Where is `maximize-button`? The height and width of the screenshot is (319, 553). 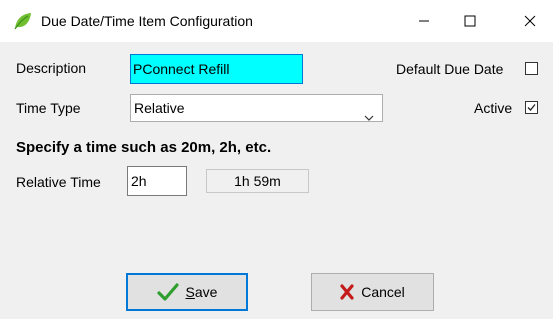 maximize-button is located at coordinates (470, 21).